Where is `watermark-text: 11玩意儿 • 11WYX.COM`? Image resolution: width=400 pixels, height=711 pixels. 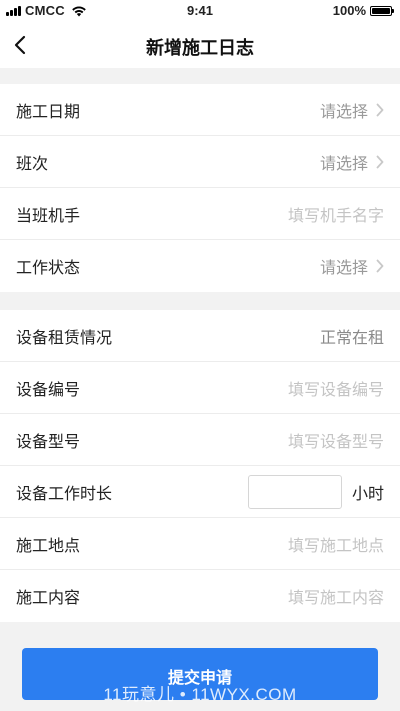 watermark-text: 11玩意儿 • 11WYX.COM is located at coordinates (200, 694).